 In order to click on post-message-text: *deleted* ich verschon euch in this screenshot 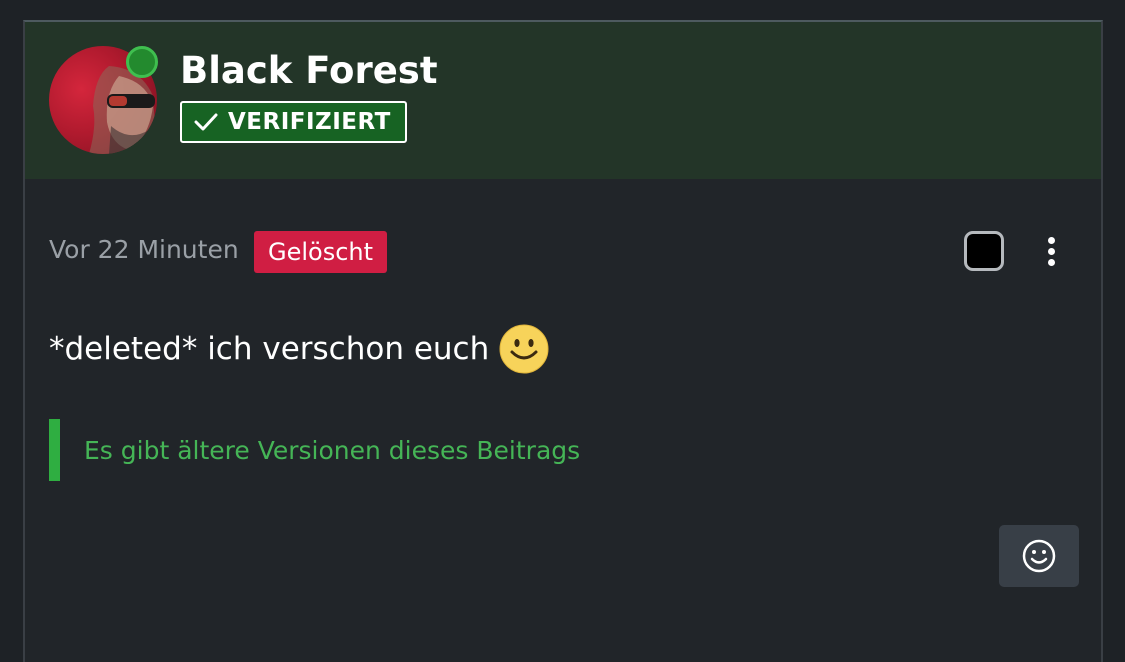, I will do `click(269, 349)`.